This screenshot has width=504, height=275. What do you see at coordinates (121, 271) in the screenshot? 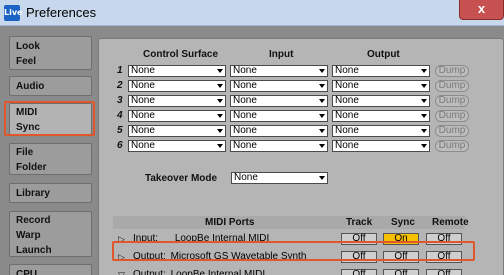
I see `expand-toggle-icon: ▽` at bounding box center [121, 271].